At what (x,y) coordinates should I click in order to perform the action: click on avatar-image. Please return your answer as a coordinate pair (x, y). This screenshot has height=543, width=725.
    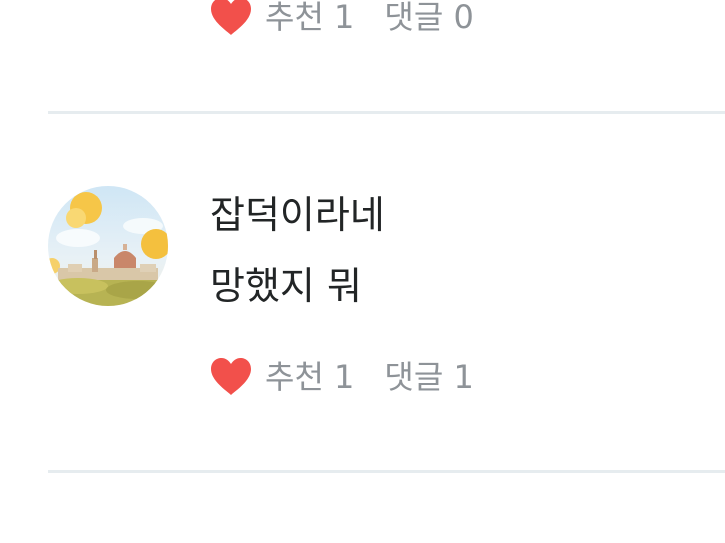
    Looking at the image, I should click on (108, 246).